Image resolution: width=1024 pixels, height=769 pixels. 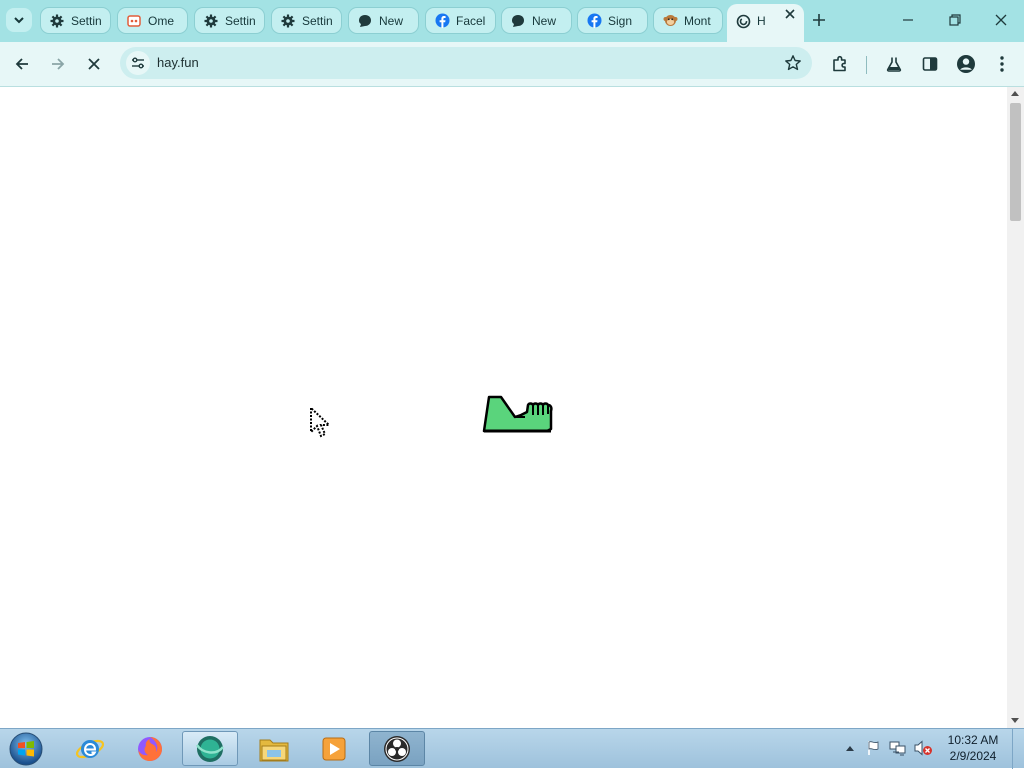 I want to click on tab-title: Sign, so click(x=620, y=20).